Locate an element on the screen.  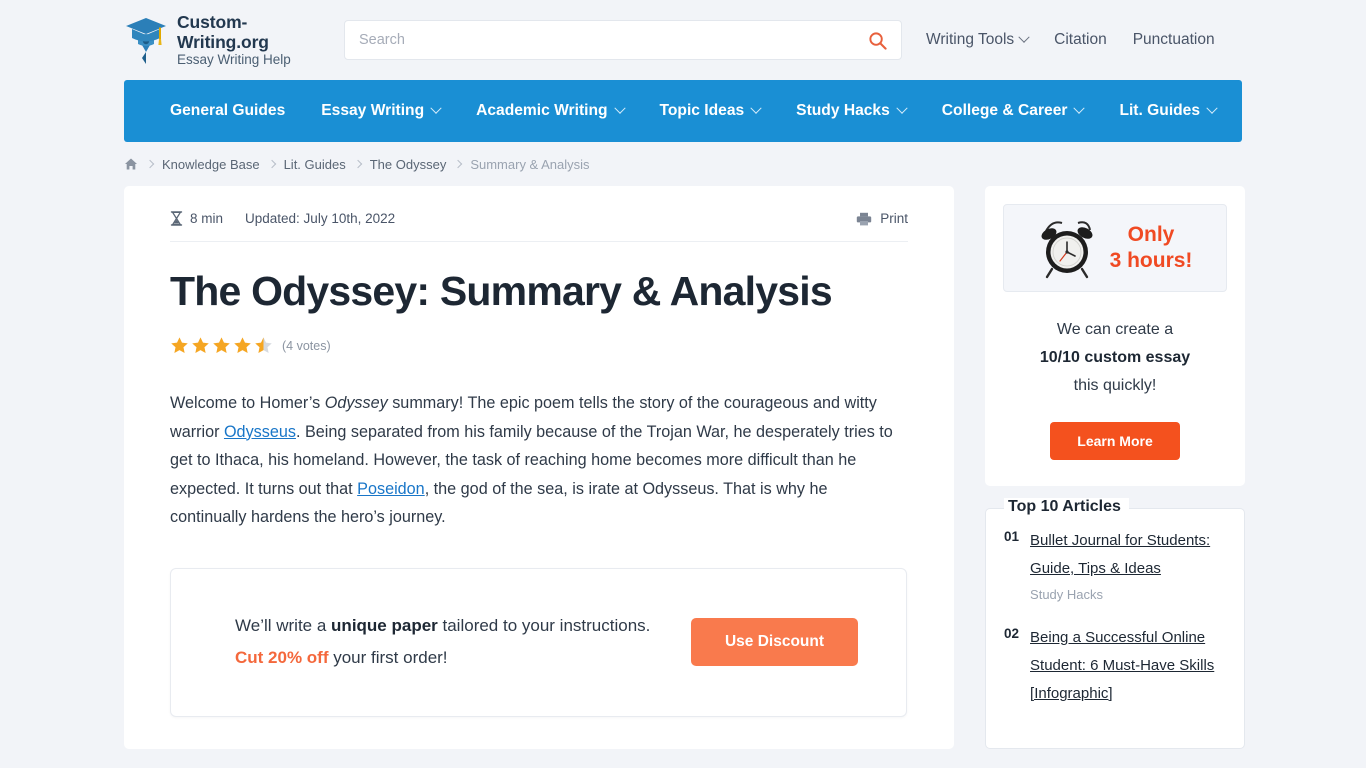
nav-item-lit-guides: Lit. Guides is located at coordinates (1167, 111).